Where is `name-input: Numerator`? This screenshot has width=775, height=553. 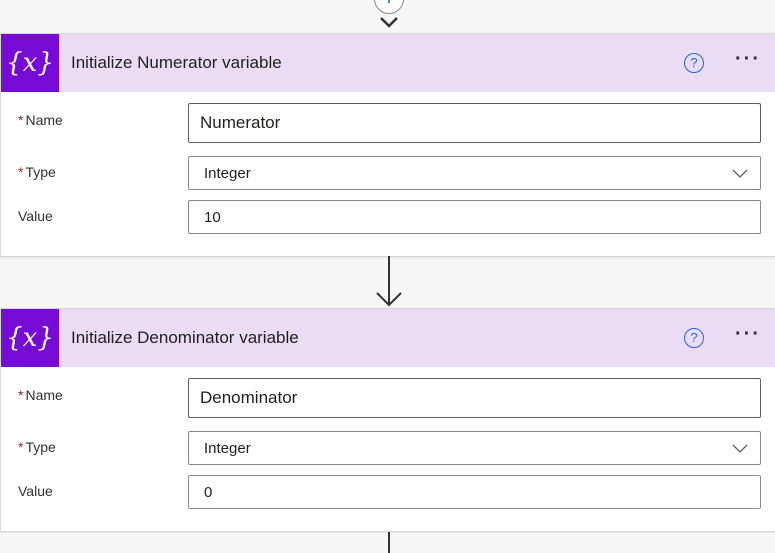
name-input: Numerator is located at coordinates (474, 123).